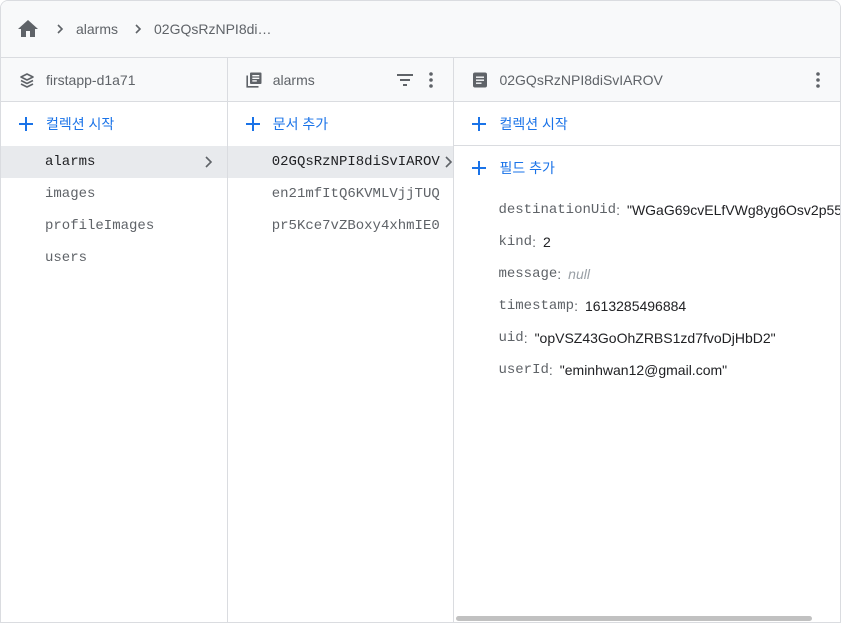 The width and height of the screenshot is (847, 627). What do you see at coordinates (340, 80) in the screenshot?
I see `panel-header: alarms` at bounding box center [340, 80].